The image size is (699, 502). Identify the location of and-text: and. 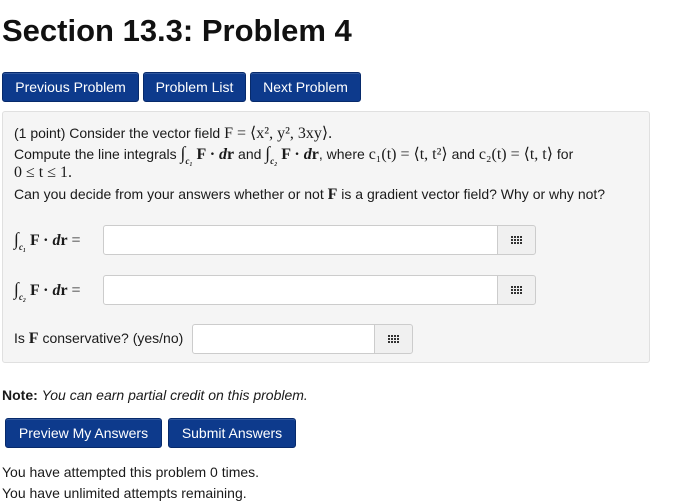
(250, 154).